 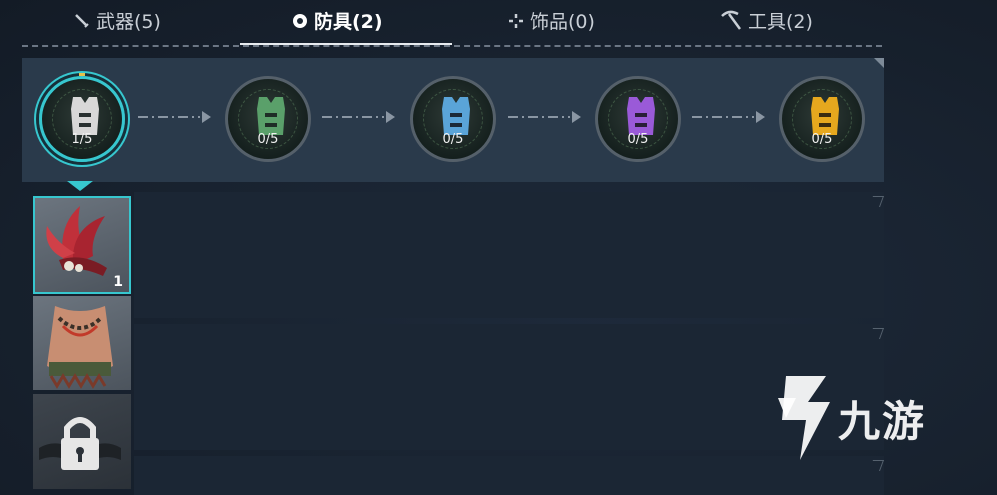 What do you see at coordinates (118, 282) in the screenshot?
I see `item-quantity: 1` at bounding box center [118, 282].